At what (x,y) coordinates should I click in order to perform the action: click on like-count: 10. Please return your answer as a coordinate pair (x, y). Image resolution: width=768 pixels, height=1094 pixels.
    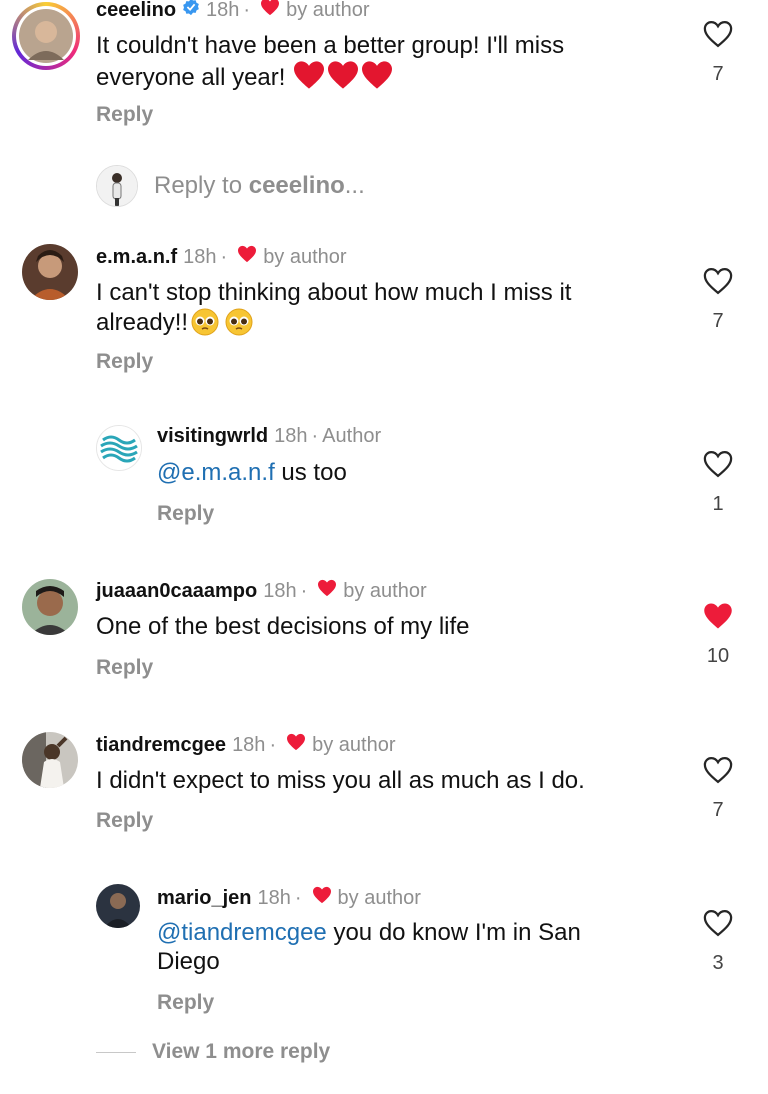
    Looking at the image, I should click on (718, 656).